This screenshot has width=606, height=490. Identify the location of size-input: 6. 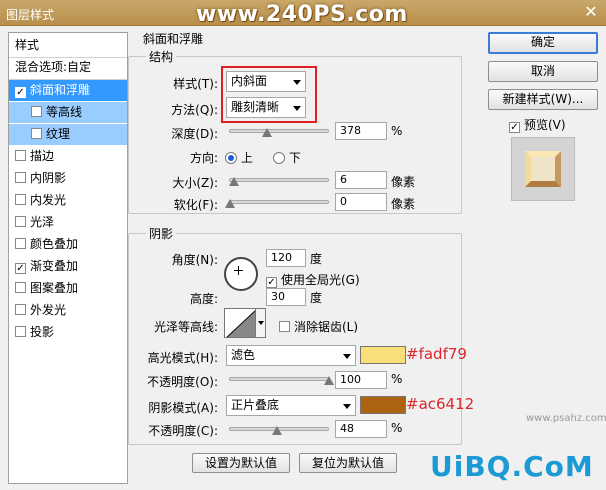
(361, 180).